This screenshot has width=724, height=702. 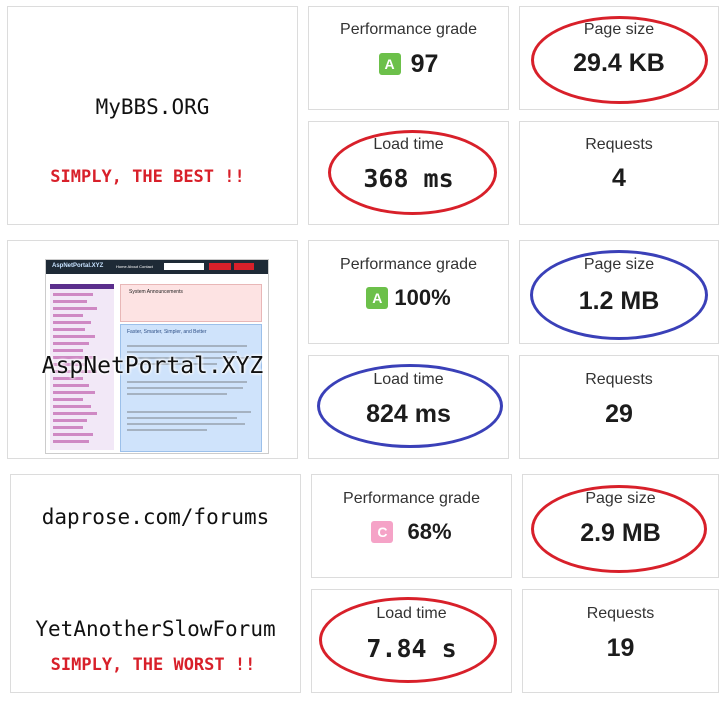 I want to click on load-time-value: 7.84 s, so click(x=411, y=648).